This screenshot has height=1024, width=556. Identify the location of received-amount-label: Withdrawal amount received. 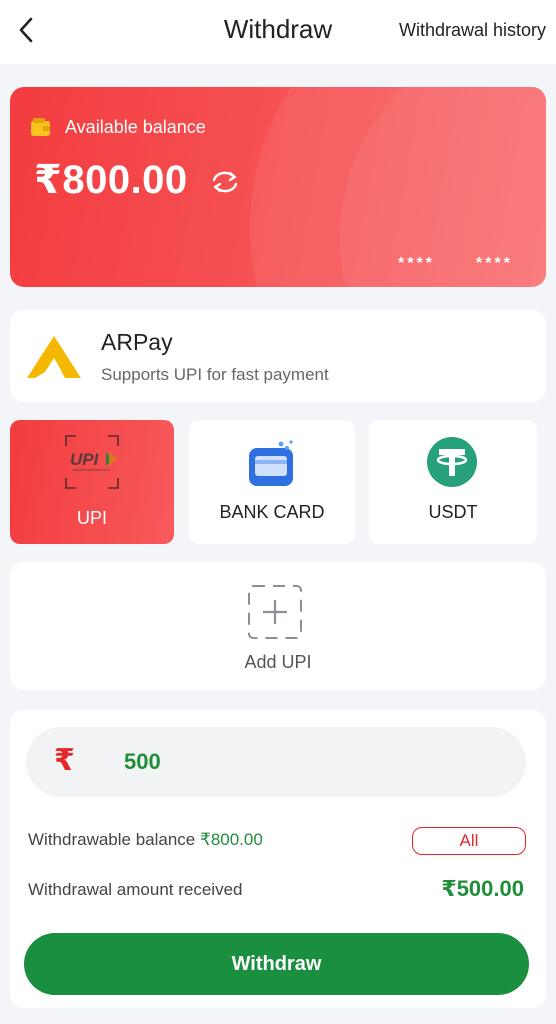
(135, 889).